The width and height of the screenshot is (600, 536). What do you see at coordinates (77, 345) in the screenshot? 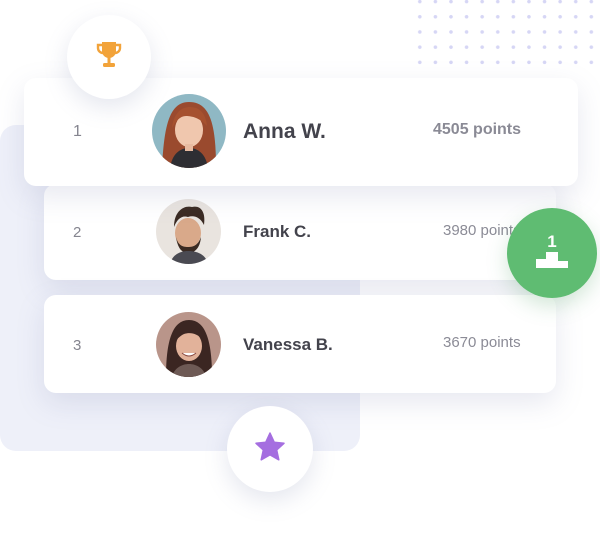
I see `rank-number: 3` at bounding box center [77, 345].